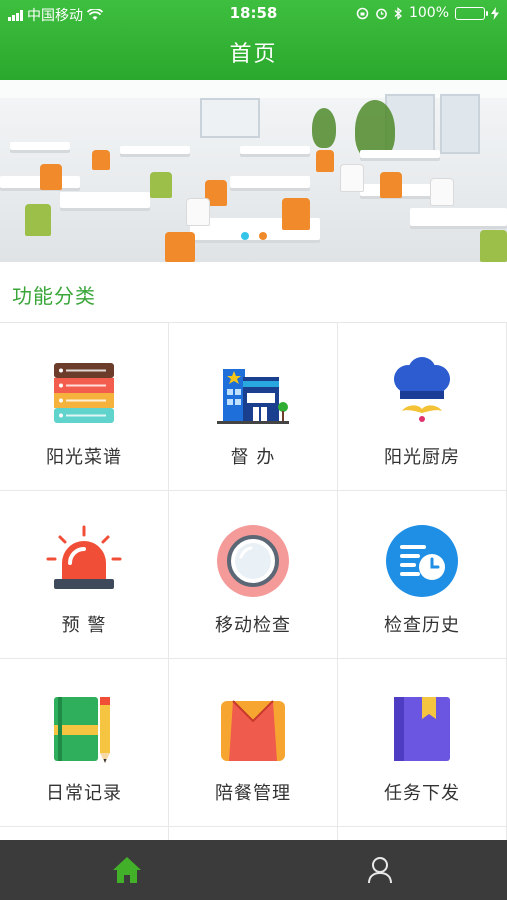  I want to click on tab-profile, so click(379, 870).